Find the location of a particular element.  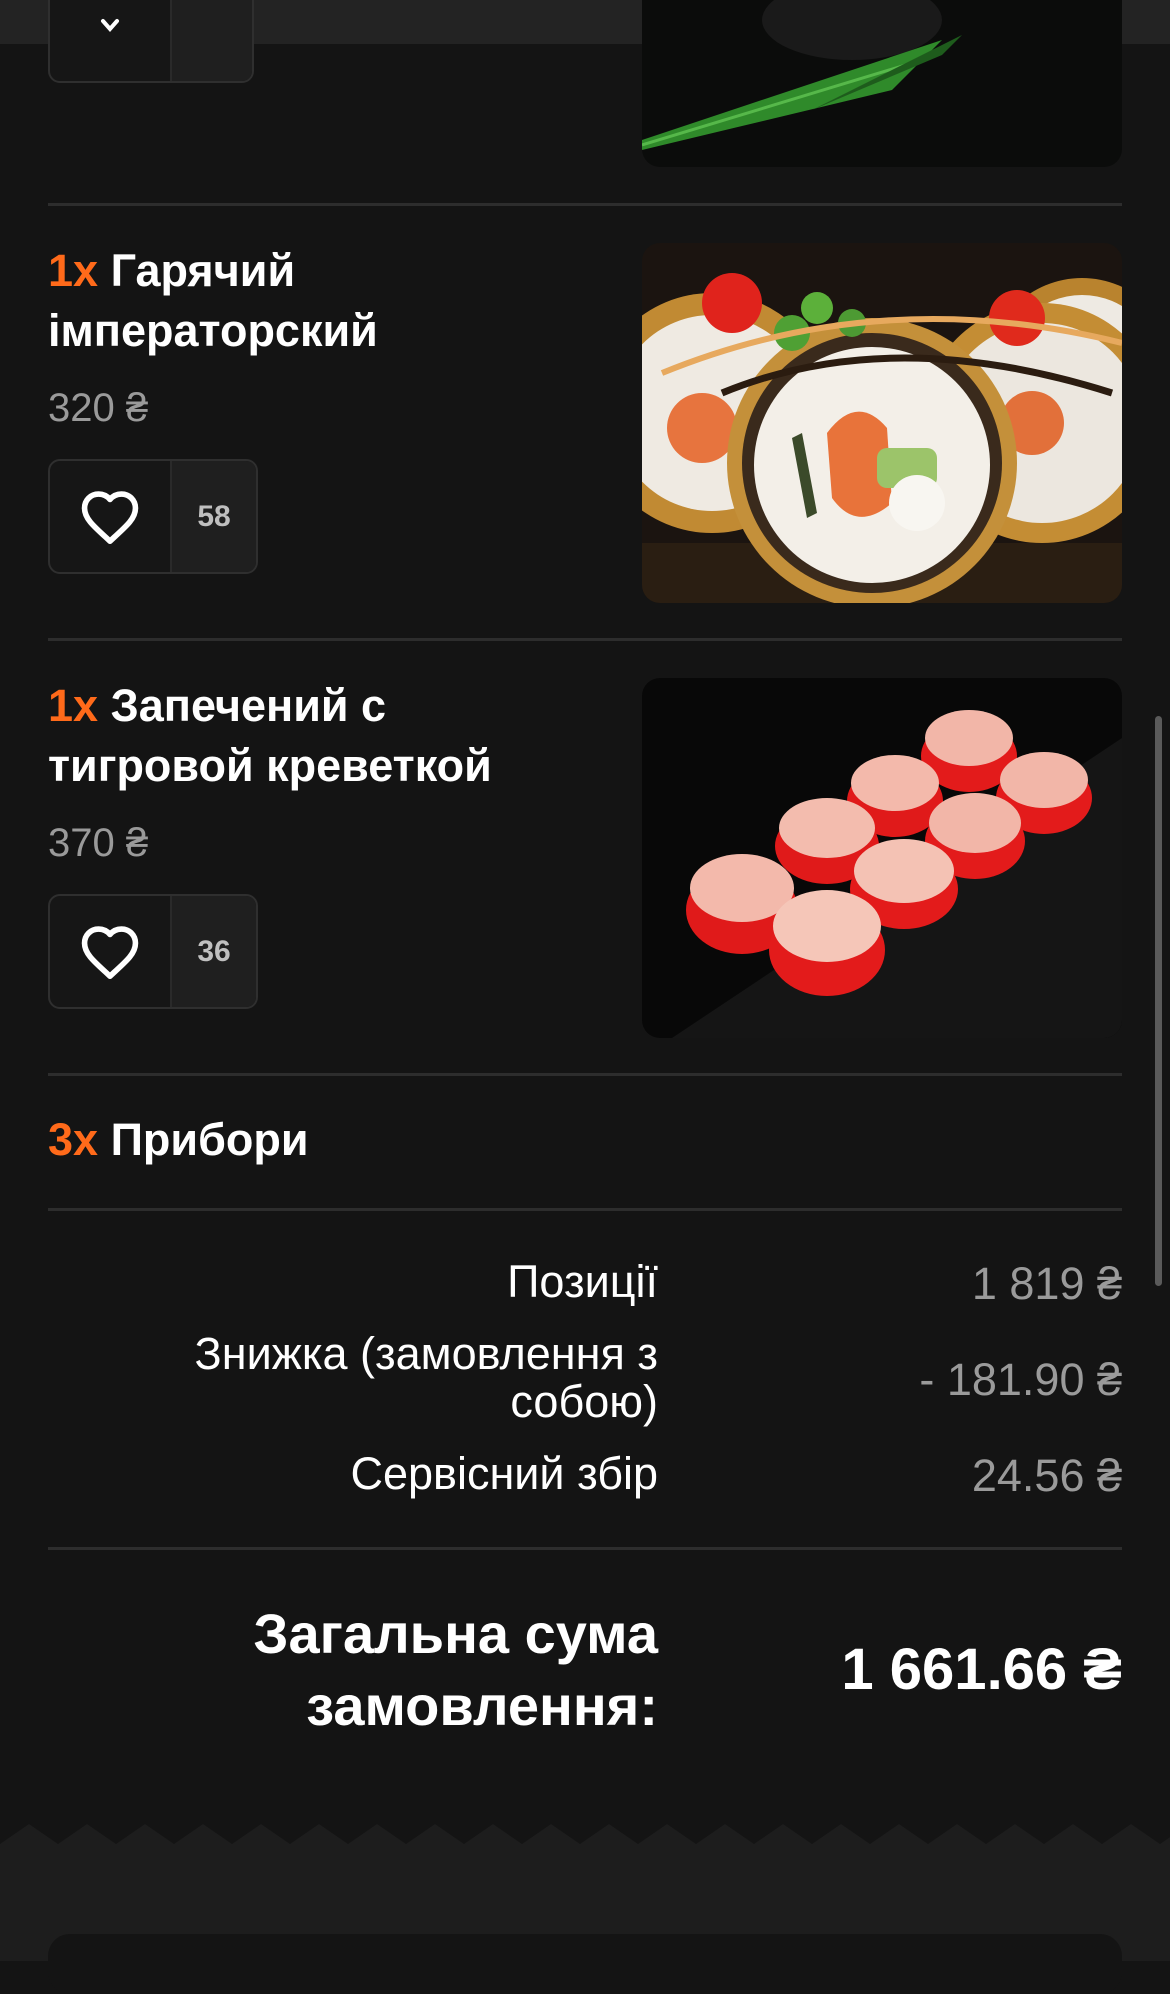

item-name-line1: Гарячий is located at coordinates (203, 270).